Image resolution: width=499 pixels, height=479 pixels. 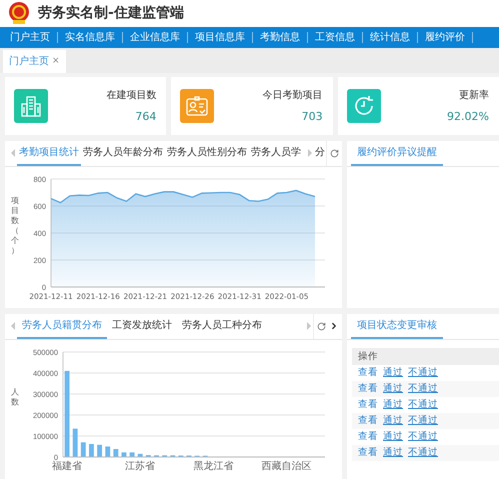 I want to click on chart-tab: 劳务人员学, so click(x=276, y=153).